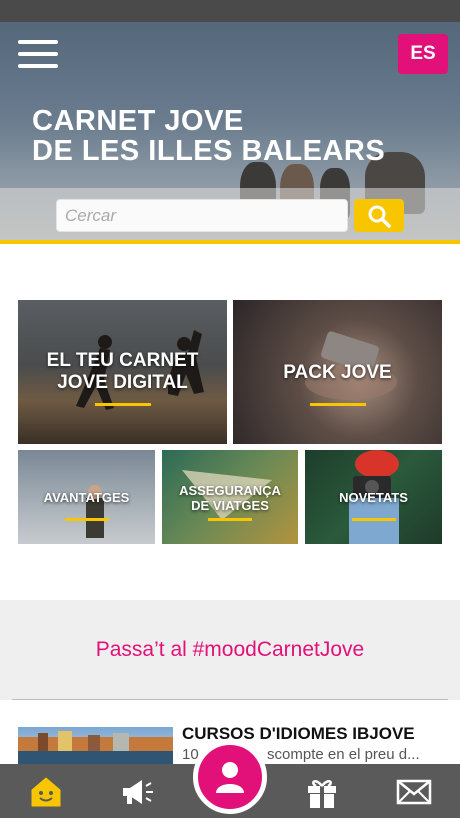 This screenshot has height=818, width=460. I want to click on mail-icon, so click(414, 792).